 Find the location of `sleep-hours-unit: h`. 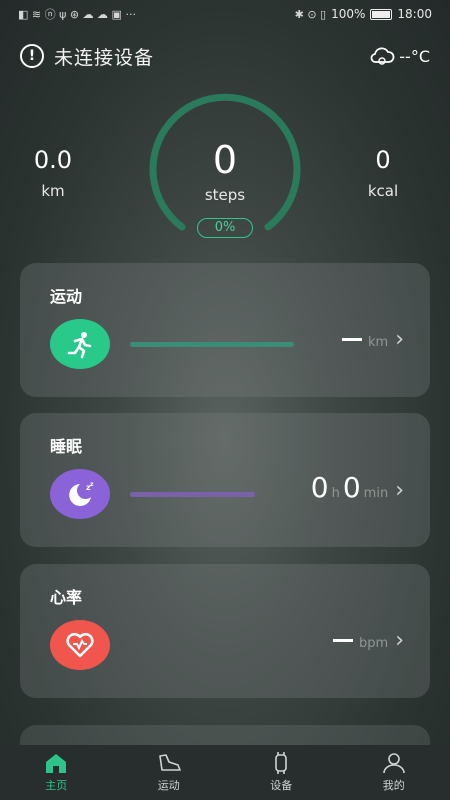

sleep-hours-unit: h is located at coordinates (335, 493).